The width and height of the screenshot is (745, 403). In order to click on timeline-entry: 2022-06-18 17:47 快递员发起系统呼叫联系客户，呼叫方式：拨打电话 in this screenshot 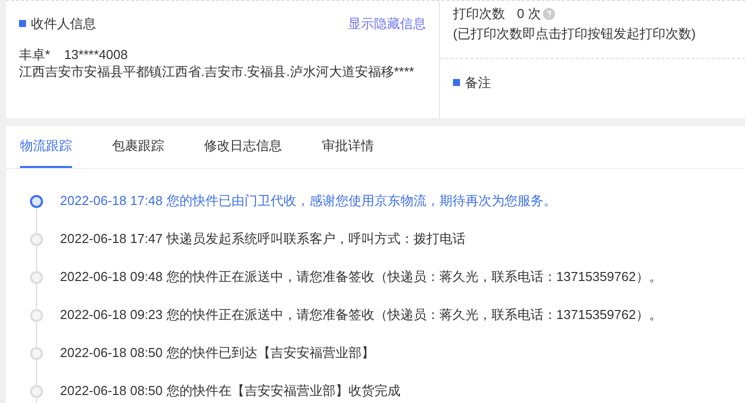, I will do `click(263, 239)`.